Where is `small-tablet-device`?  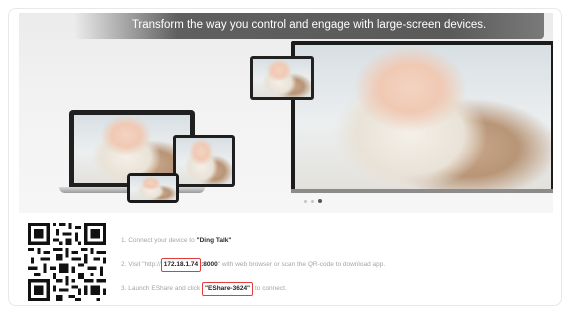 small-tablet-device is located at coordinates (204, 161).